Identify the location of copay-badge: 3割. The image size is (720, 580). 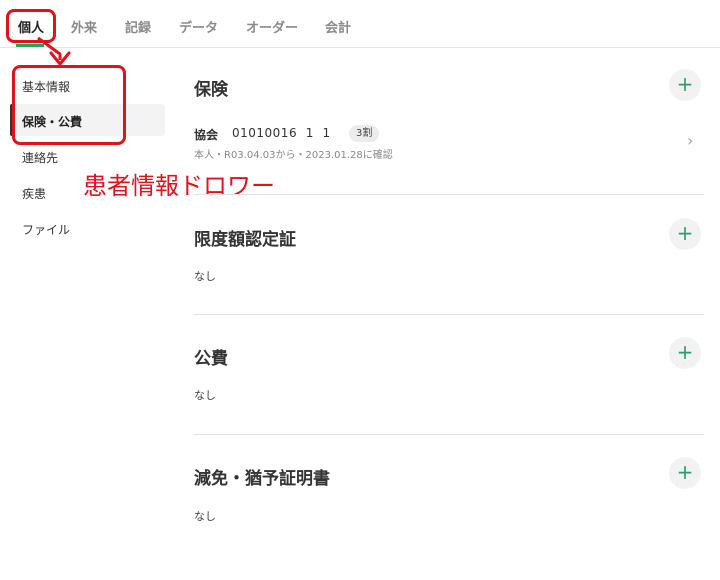
(364, 133).